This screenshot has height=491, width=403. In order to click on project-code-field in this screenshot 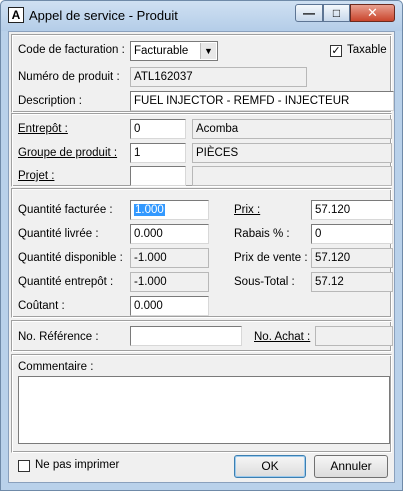, I will do `click(158, 176)`.